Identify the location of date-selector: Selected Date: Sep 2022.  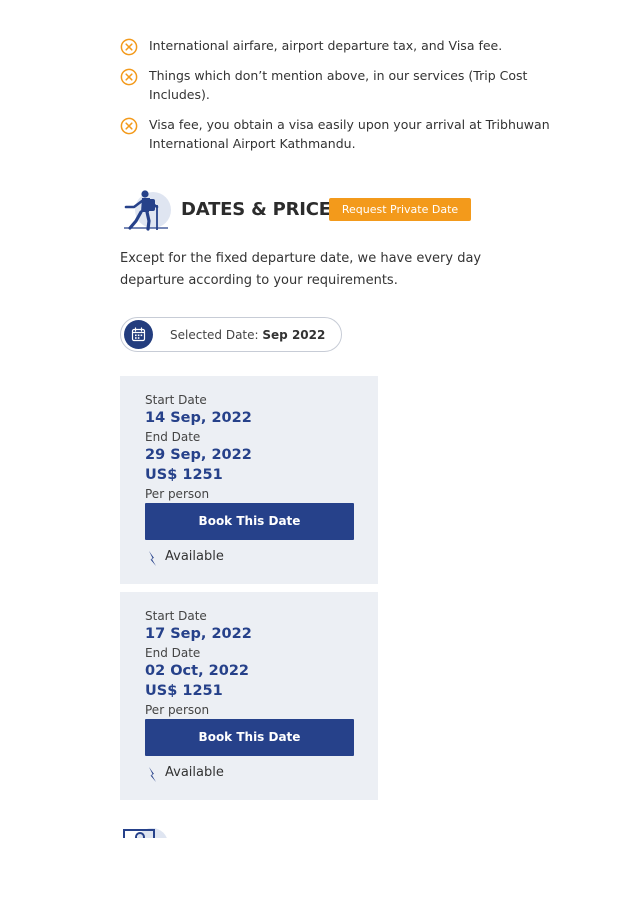
(231, 334).